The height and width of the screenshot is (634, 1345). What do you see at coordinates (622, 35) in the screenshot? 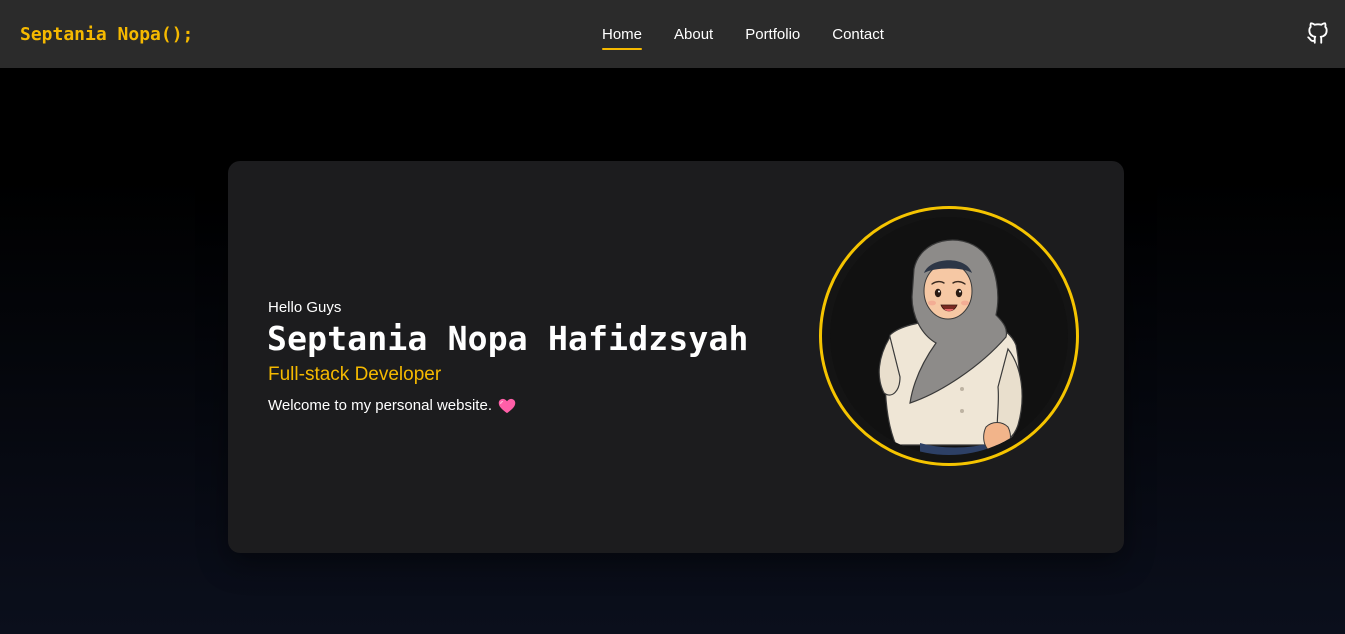
I see `nav-link-home: Home` at bounding box center [622, 35].